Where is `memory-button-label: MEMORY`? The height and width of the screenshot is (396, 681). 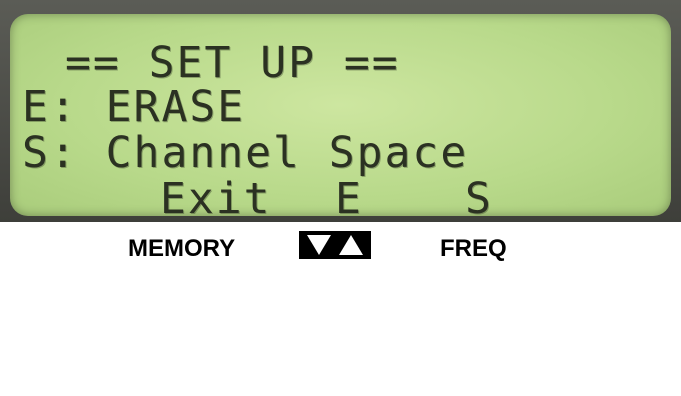
memory-button-label: MEMORY is located at coordinates (181, 249).